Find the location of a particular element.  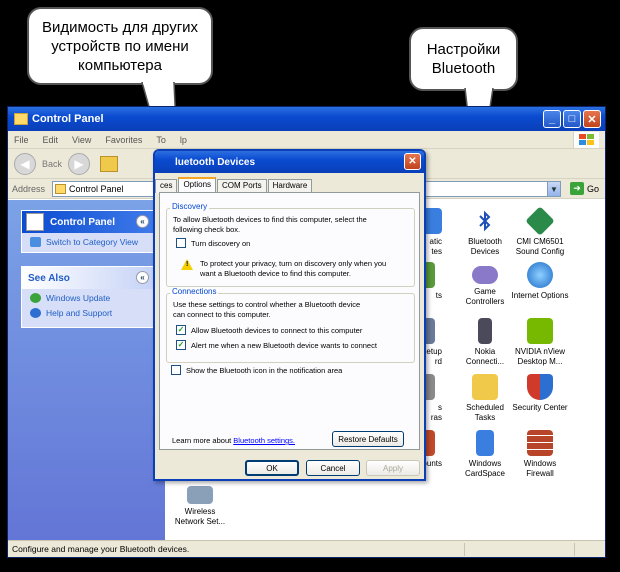

window-titlebar: Control Panel _ □ ✕ is located at coordinates (306, 119).